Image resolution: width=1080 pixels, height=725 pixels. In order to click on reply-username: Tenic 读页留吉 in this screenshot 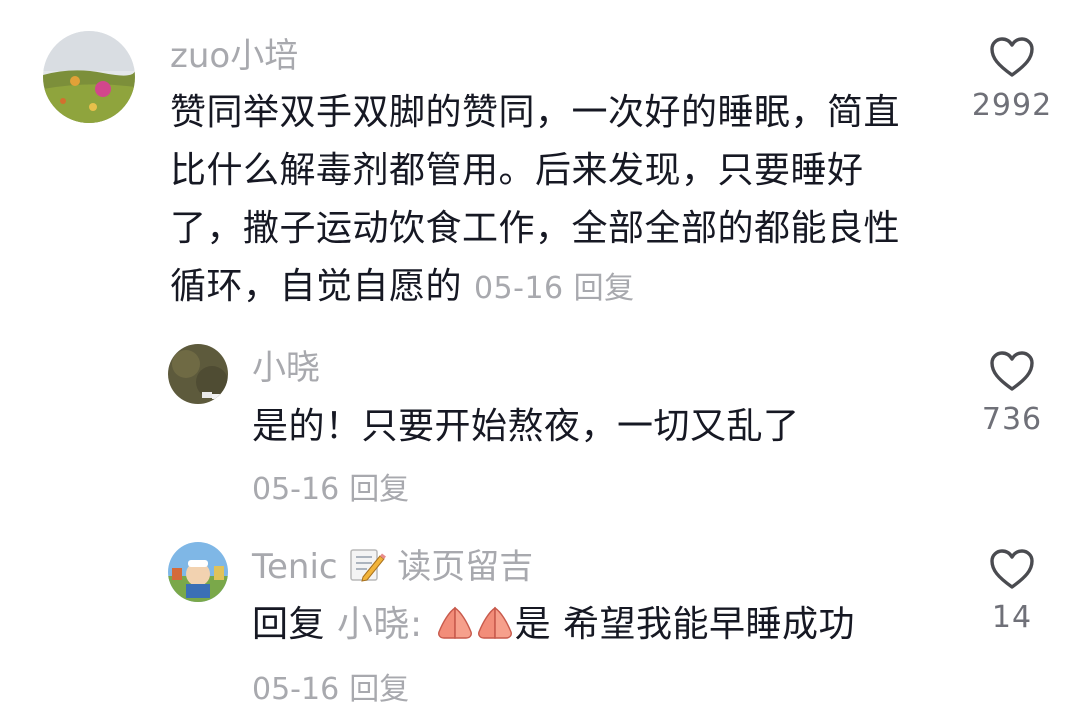, I will do `click(392, 566)`.